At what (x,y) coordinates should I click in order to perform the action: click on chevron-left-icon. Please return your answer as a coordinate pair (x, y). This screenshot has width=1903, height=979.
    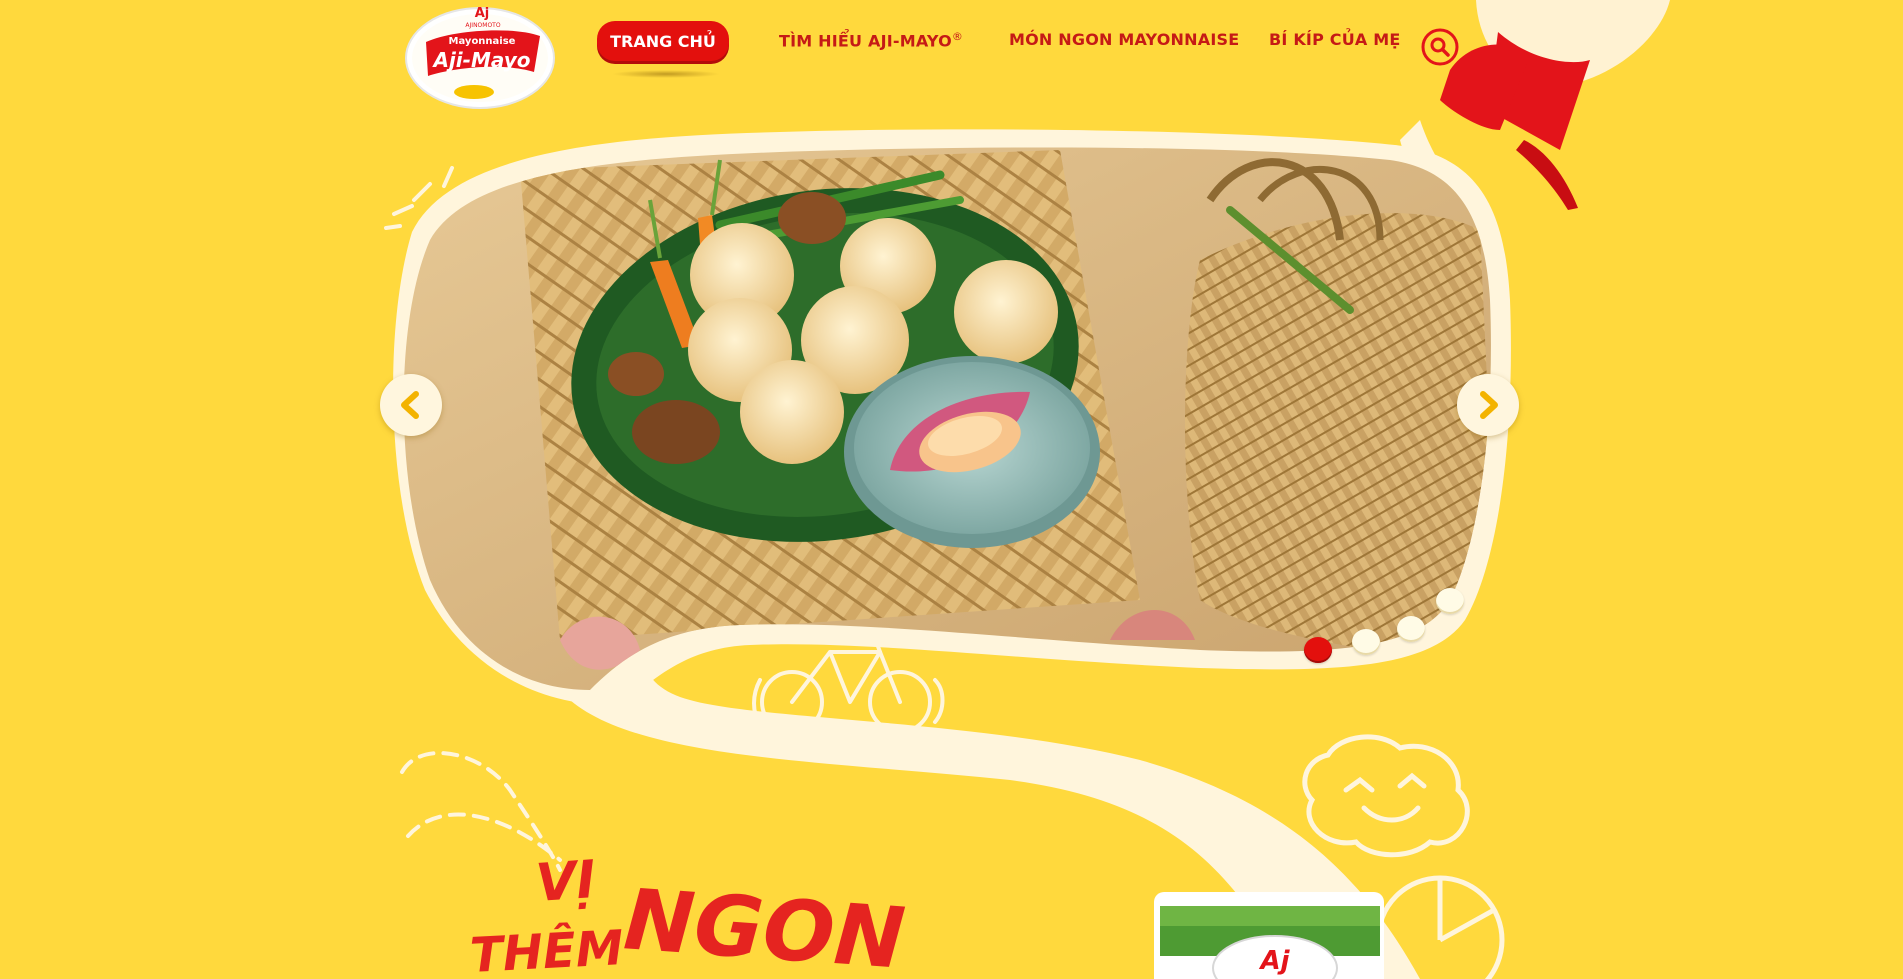
    Looking at the image, I should click on (410, 405).